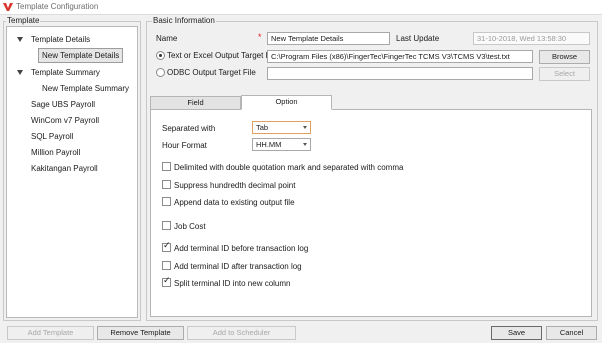 This screenshot has width=602, height=343. Describe the element at coordinates (241, 248) in the screenshot. I see `checkbox-terminal-before-label: Add terminal ID before transaction log` at that location.